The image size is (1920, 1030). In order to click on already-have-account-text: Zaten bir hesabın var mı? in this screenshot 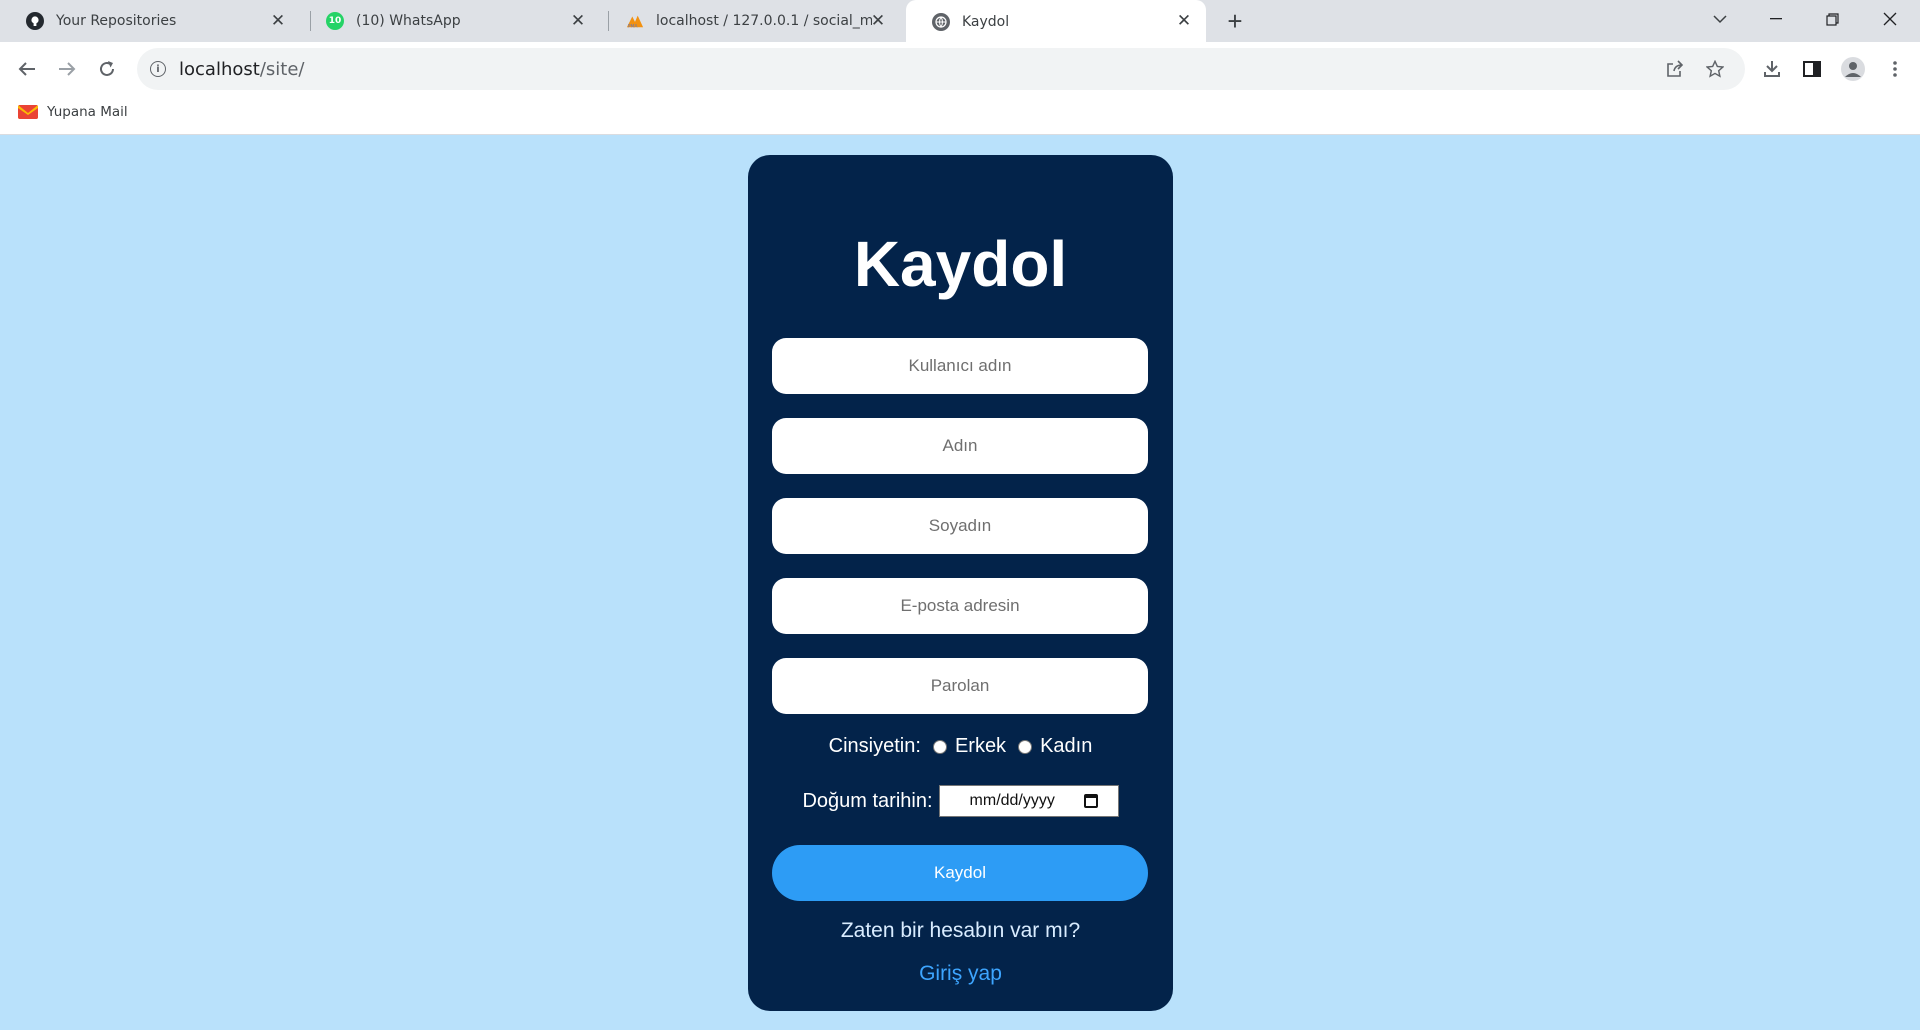, I will do `click(960, 930)`.